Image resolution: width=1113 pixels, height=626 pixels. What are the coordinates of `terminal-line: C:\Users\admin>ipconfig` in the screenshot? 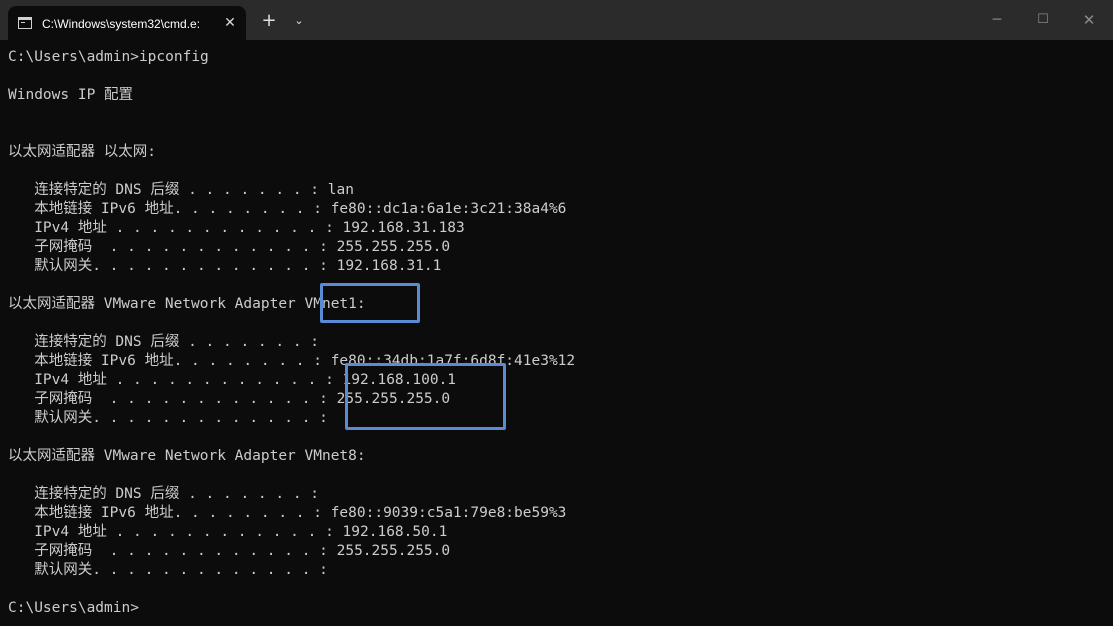 It's located at (108, 57).